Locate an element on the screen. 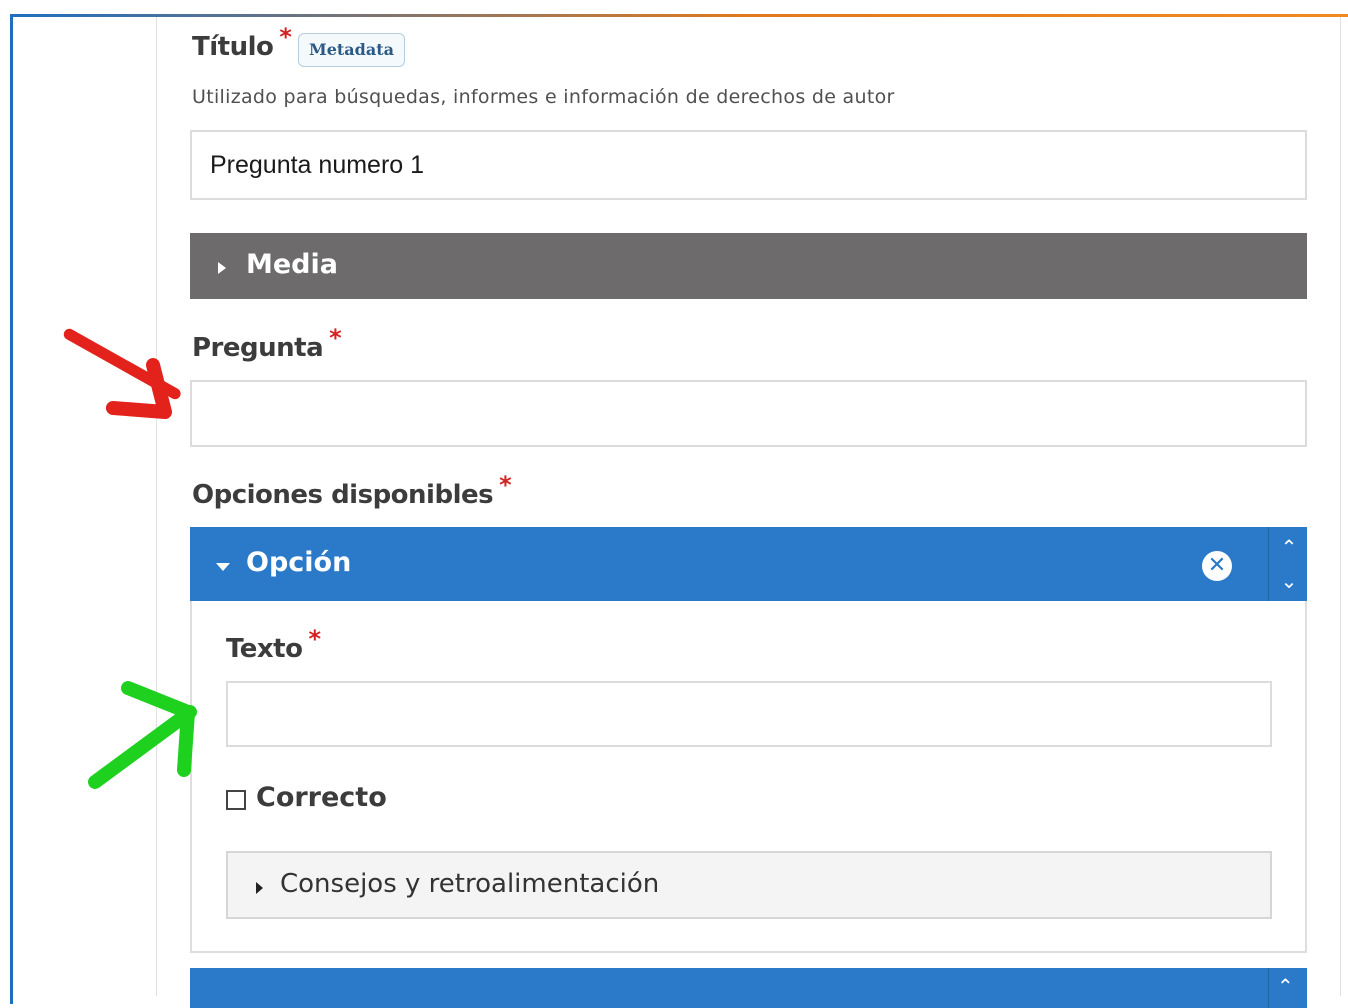  pregunta-input is located at coordinates (748, 413).